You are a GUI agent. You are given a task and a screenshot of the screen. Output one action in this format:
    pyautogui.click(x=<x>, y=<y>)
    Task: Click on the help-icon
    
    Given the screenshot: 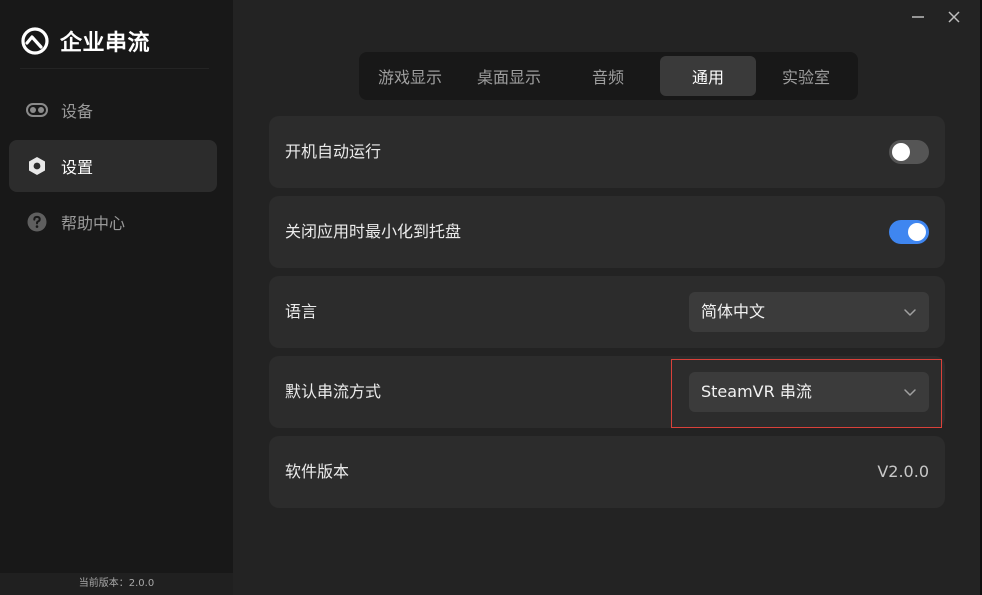 What is the action you would take?
    pyautogui.click(x=37, y=222)
    